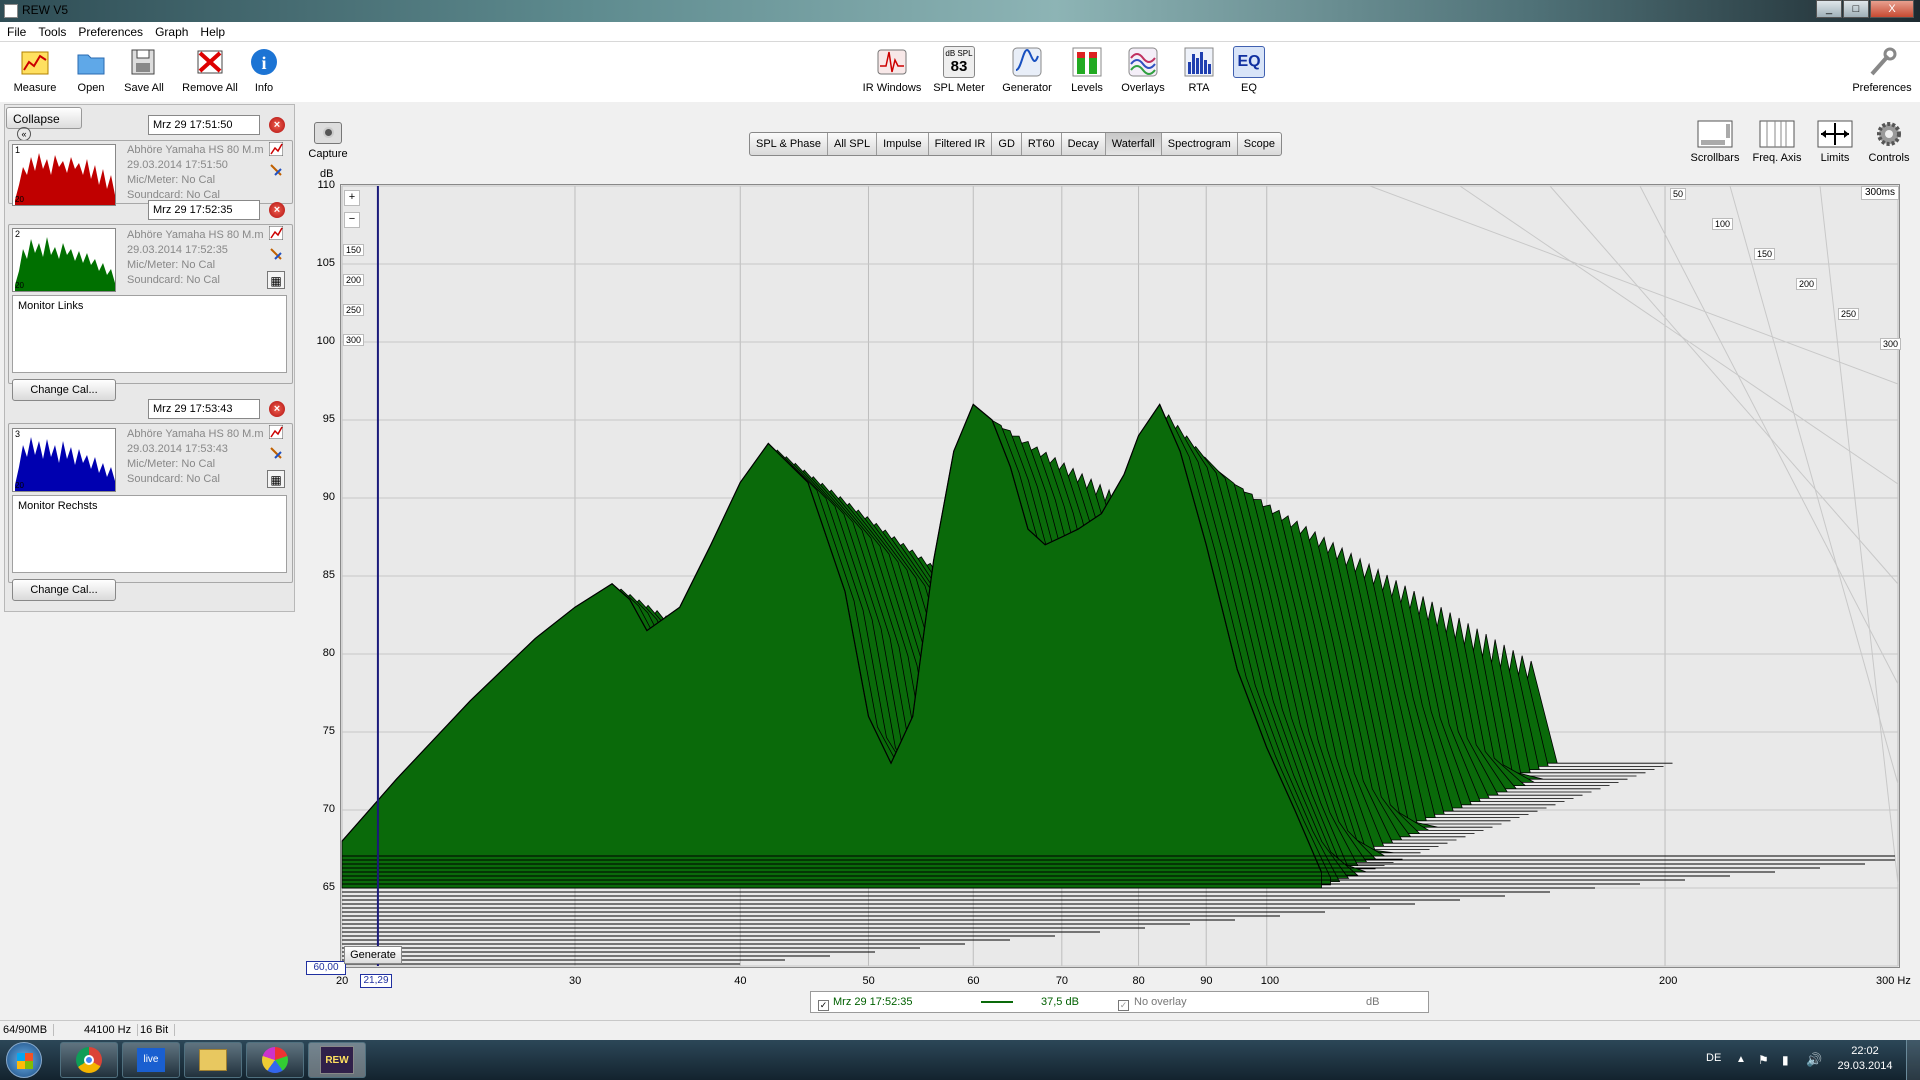  I want to click on tab-scope: Scope, so click(1259, 144).